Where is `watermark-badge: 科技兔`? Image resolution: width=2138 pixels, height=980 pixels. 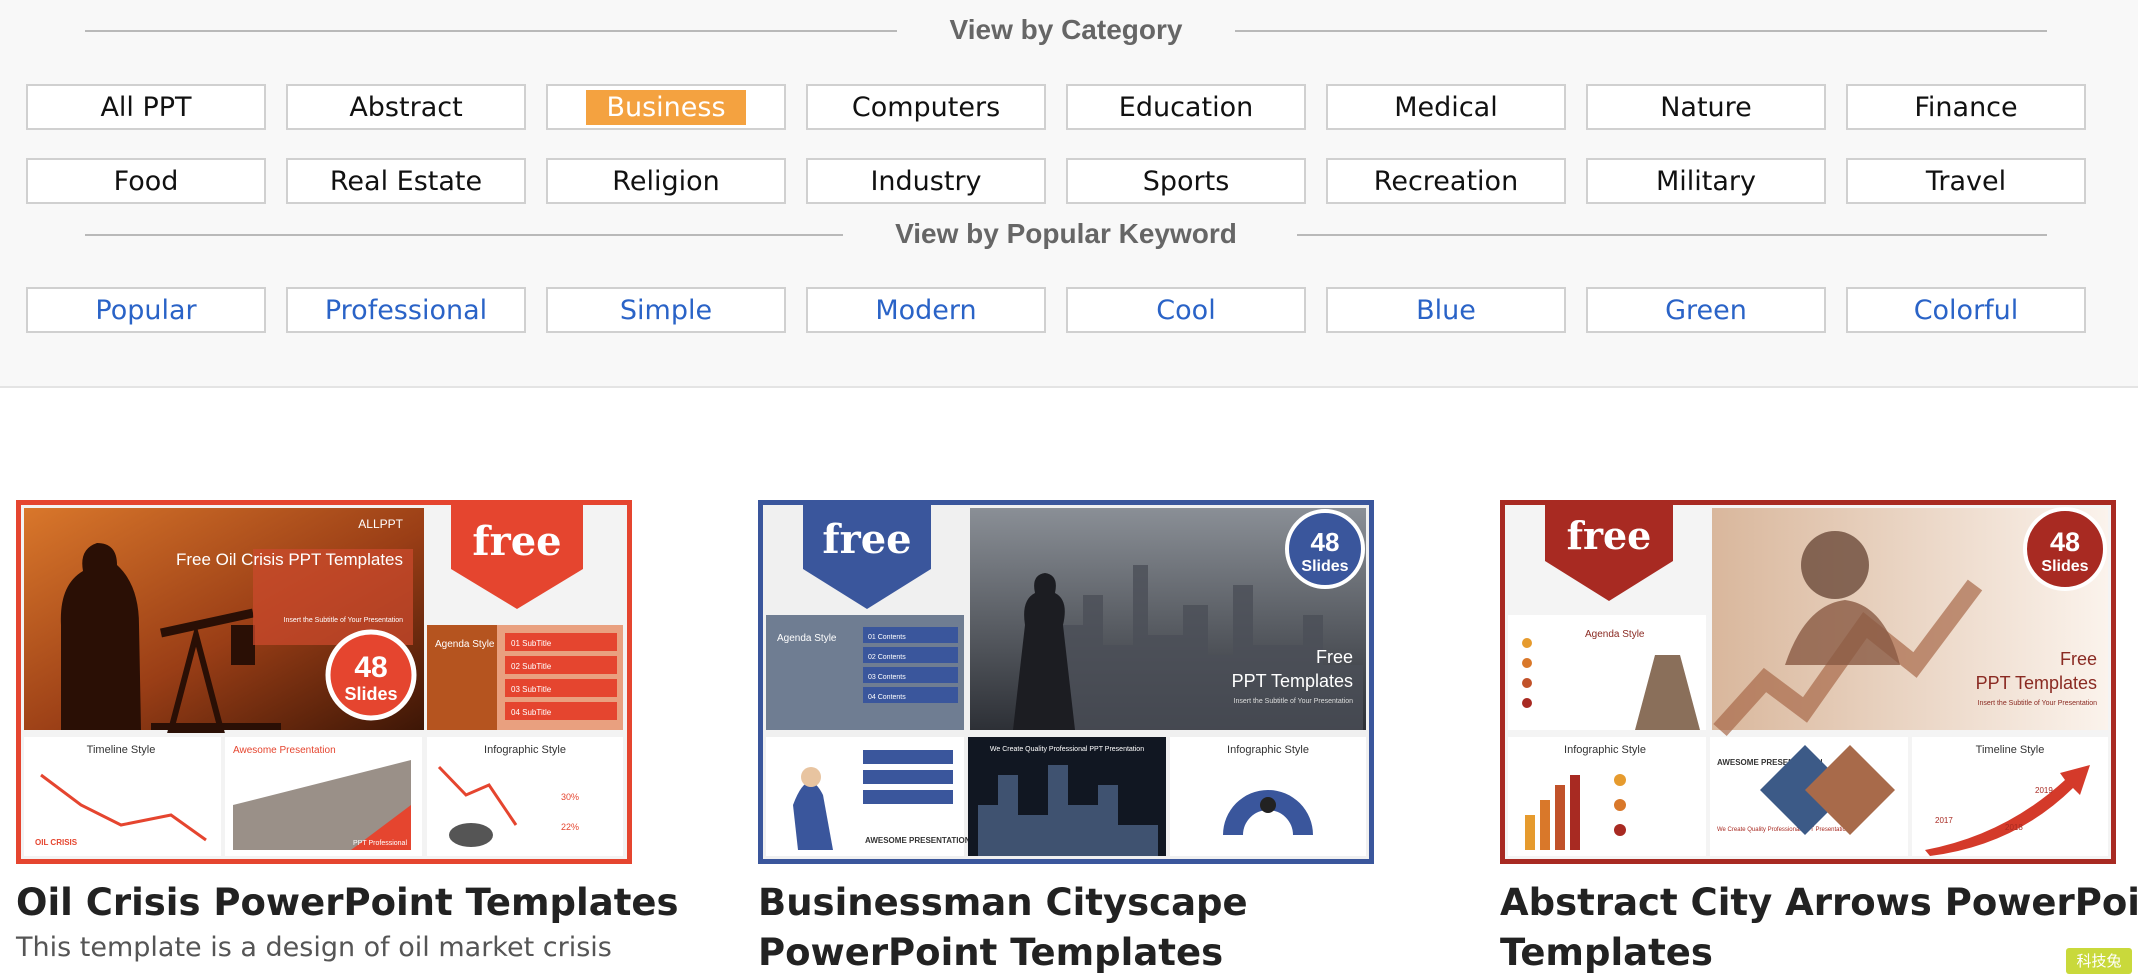 watermark-badge: 科技兔 is located at coordinates (2099, 961).